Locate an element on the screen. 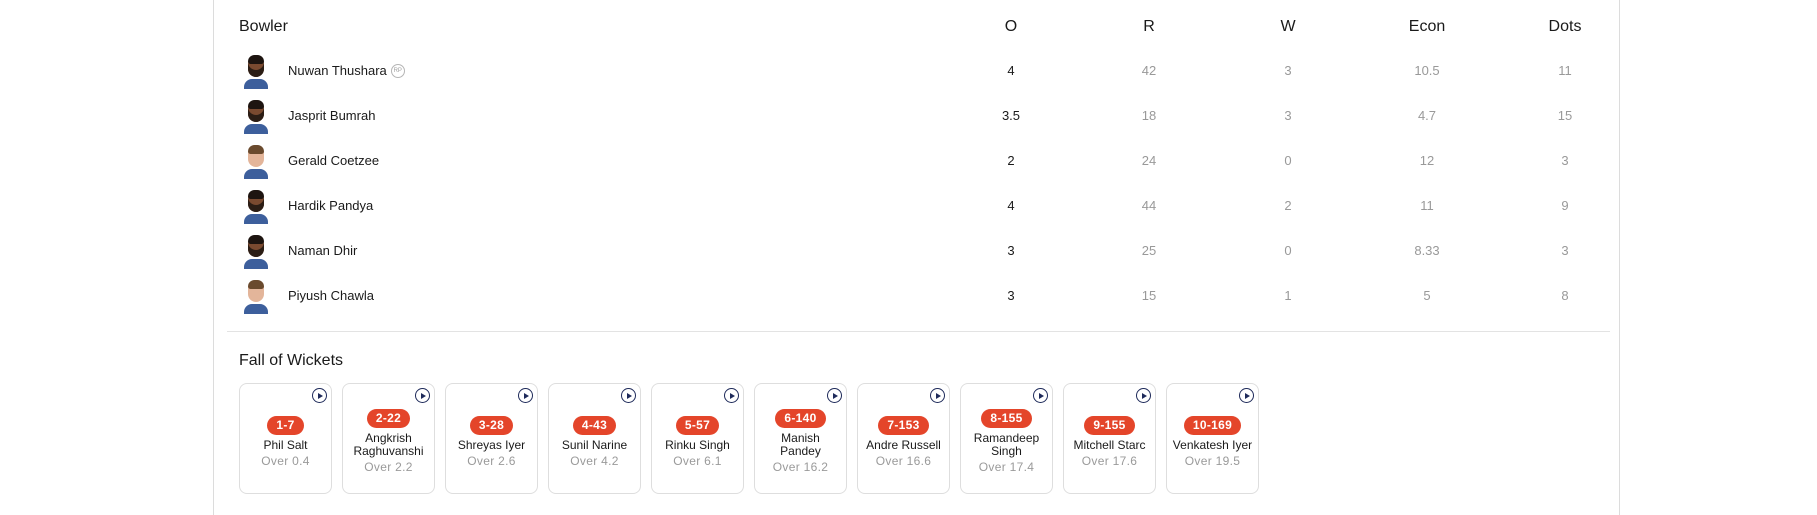 This screenshot has width=1817, height=515. bowler-cell: Piyush Chawla is located at coordinates (306, 295).